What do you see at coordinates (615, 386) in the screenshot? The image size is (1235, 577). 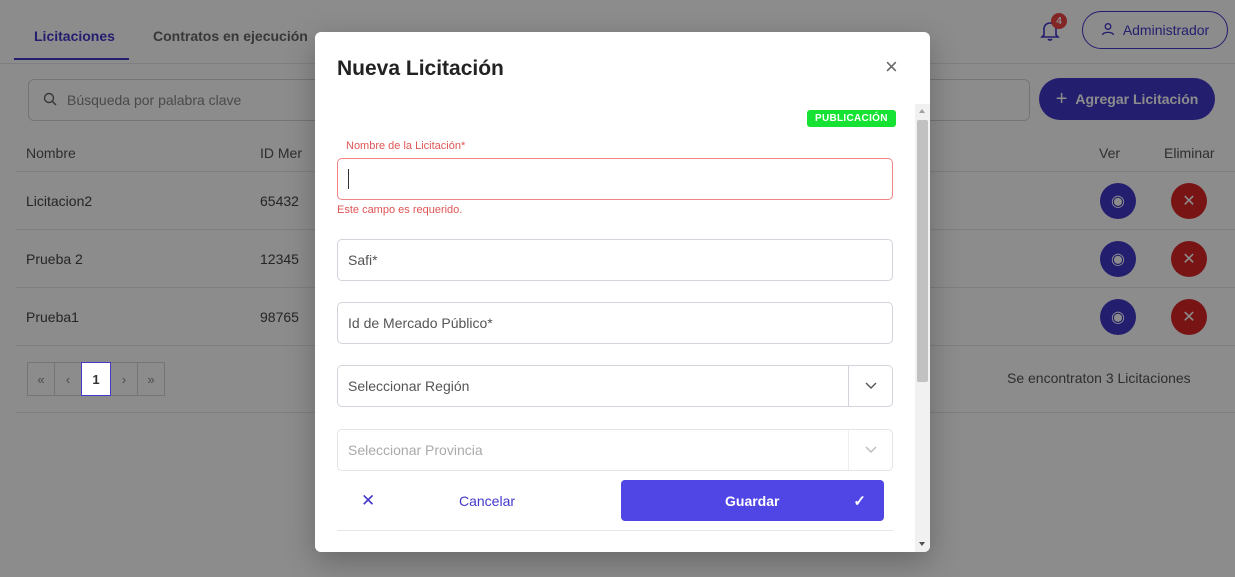 I see `region-select: Seleccionar Región` at bounding box center [615, 386].